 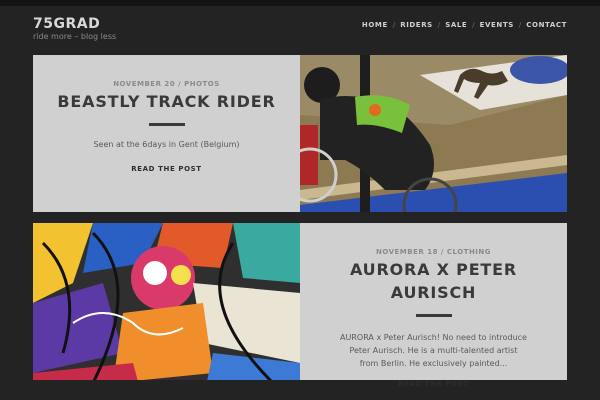 What do you see at coordinates (416, 25) in the screenshot?
I see `nav-item-riders: RIDERS` at bounding box center [416, 25].